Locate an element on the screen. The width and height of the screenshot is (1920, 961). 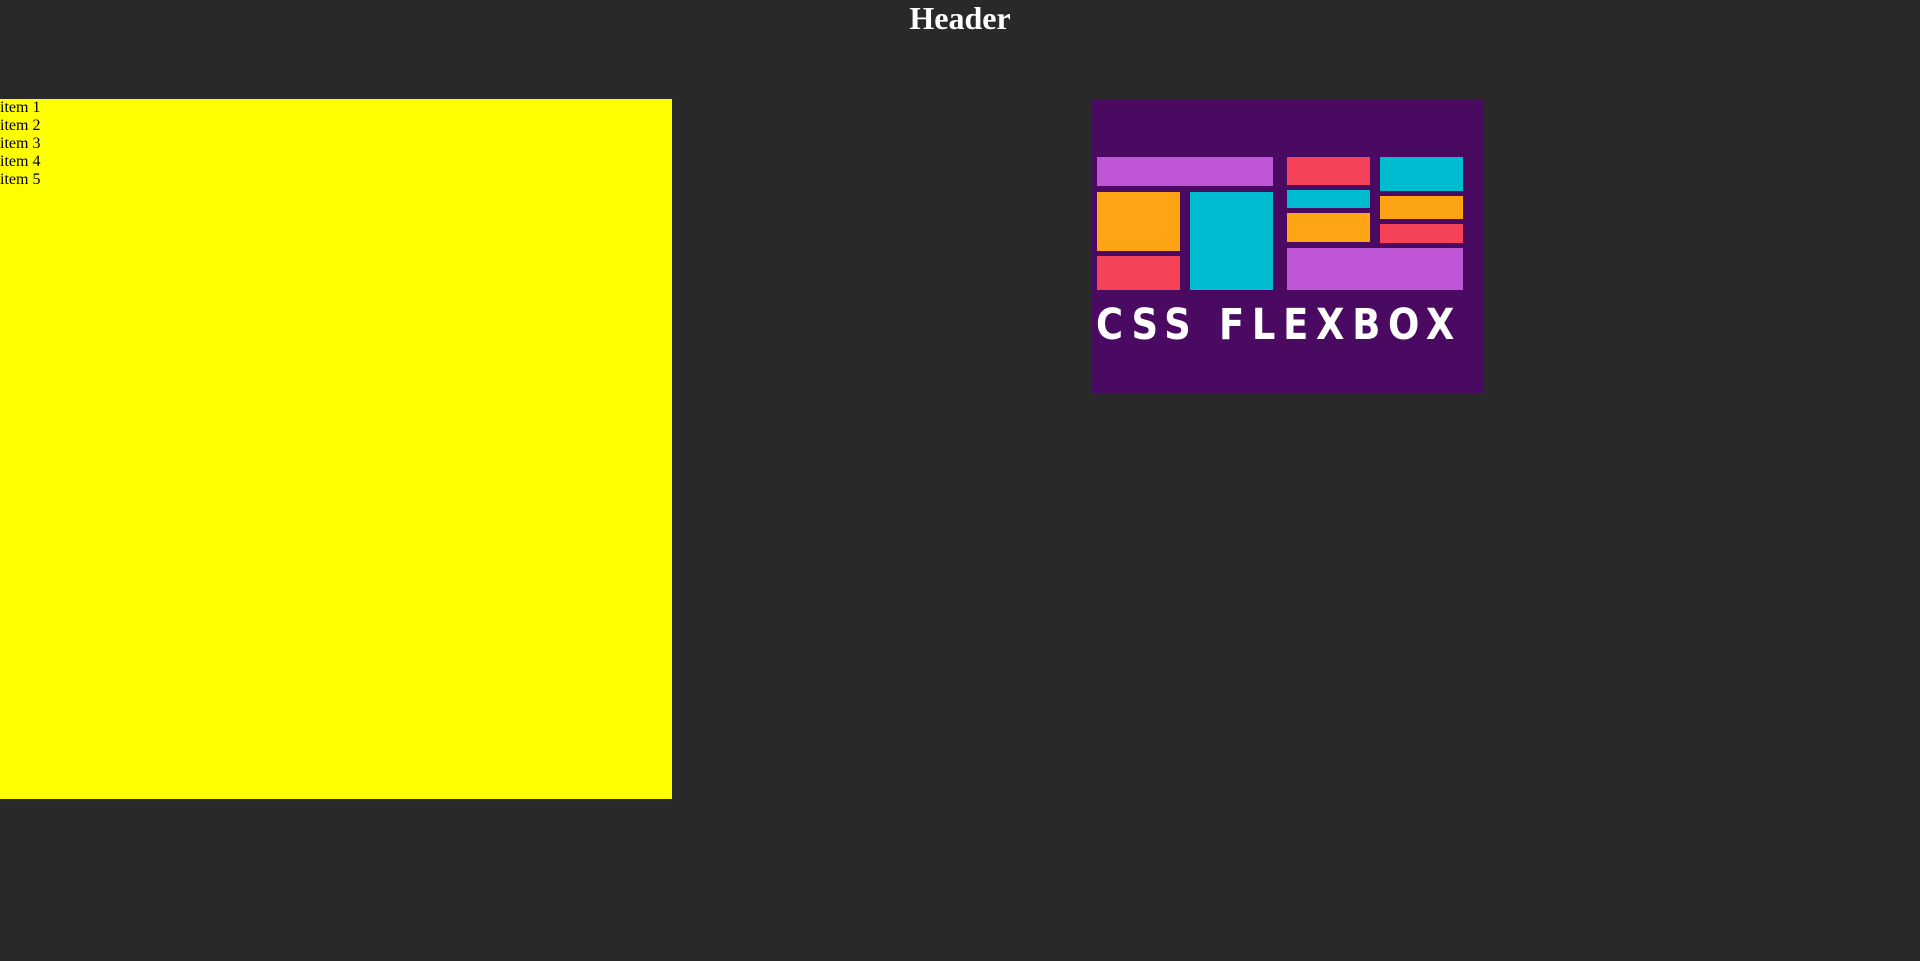
logo-text: CSS FLEXBOX is located at coordinates (1279, 325).